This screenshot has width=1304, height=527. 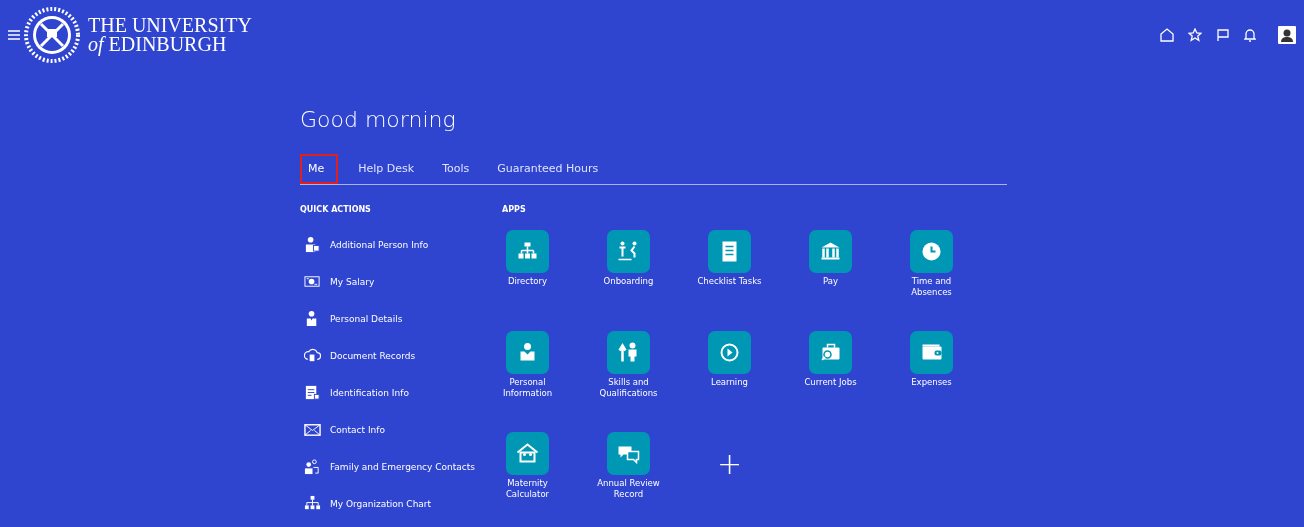 What do you see at coordinates (527, 453) in the screenshot?
I see `house-icon` at bounding box center [527, 453].